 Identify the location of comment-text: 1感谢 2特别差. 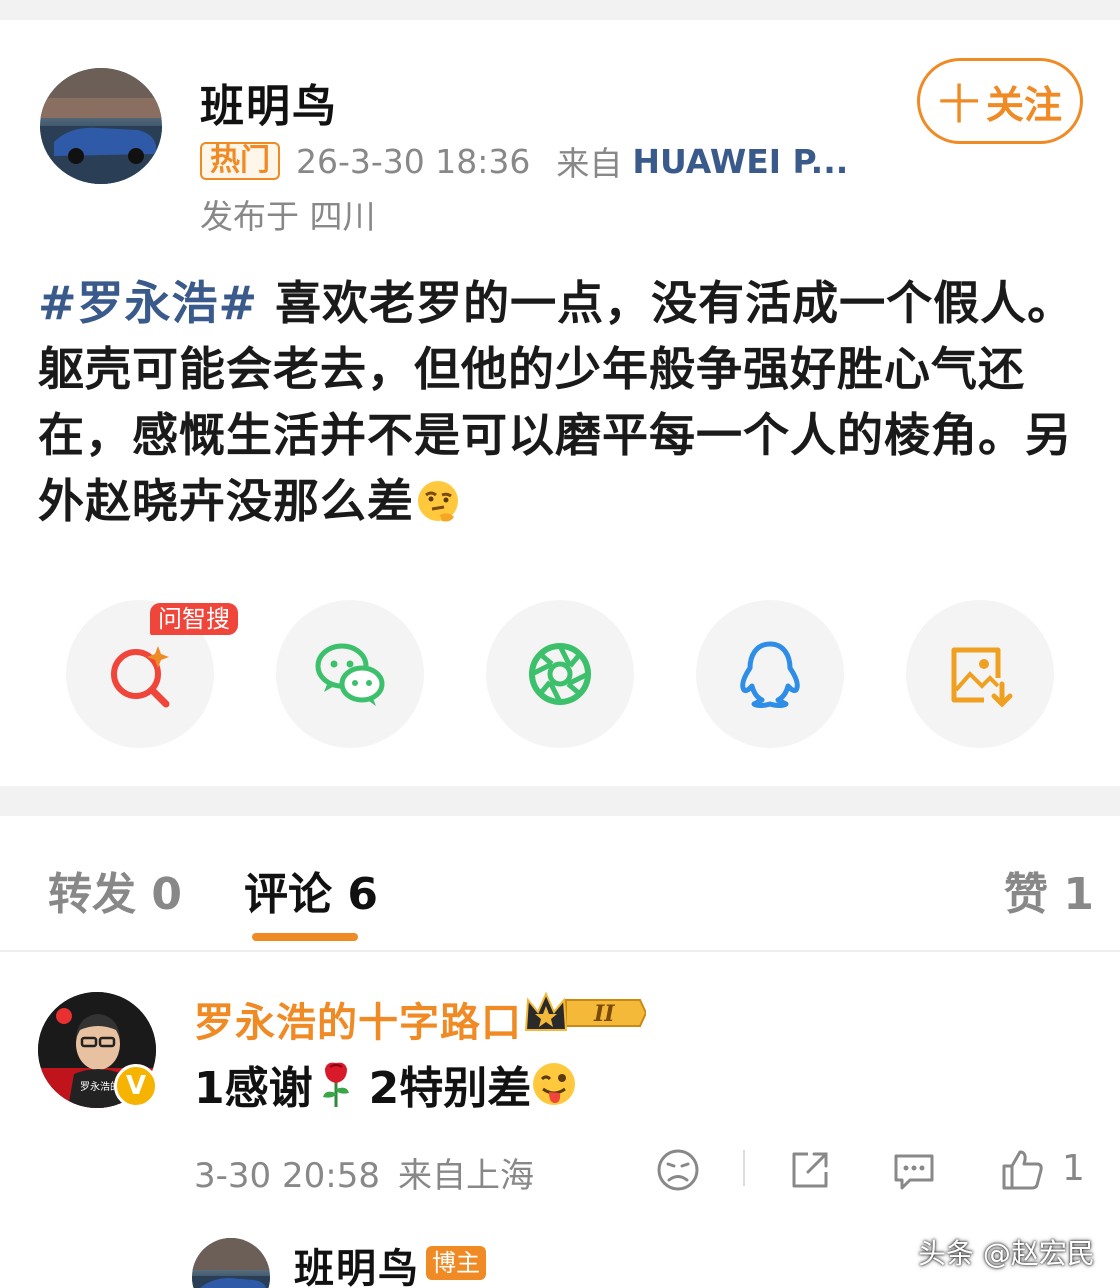
(385, 1084).